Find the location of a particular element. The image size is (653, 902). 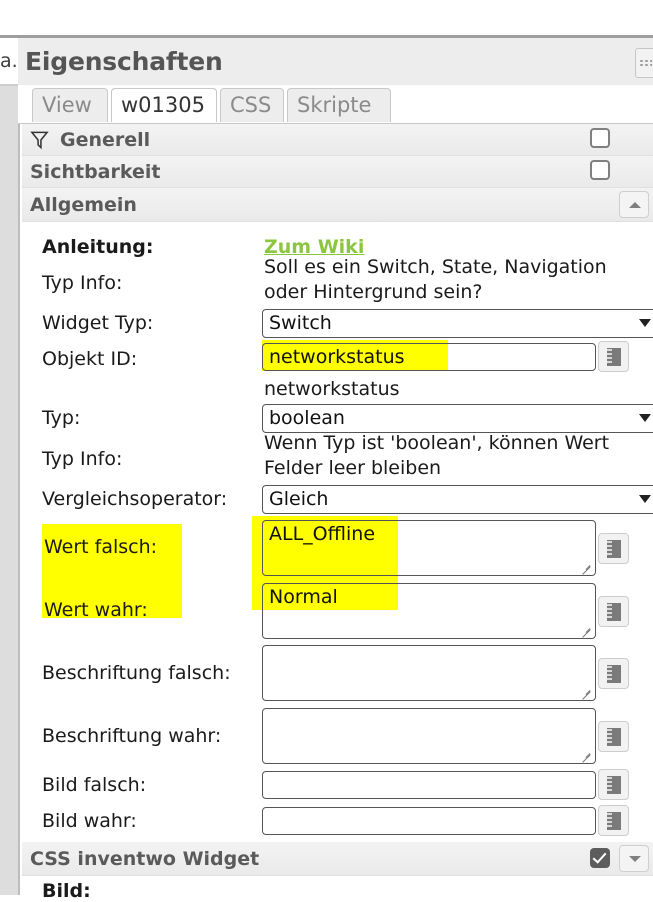

adjacent-panel-label: a. is located at coordinates (8, 61).